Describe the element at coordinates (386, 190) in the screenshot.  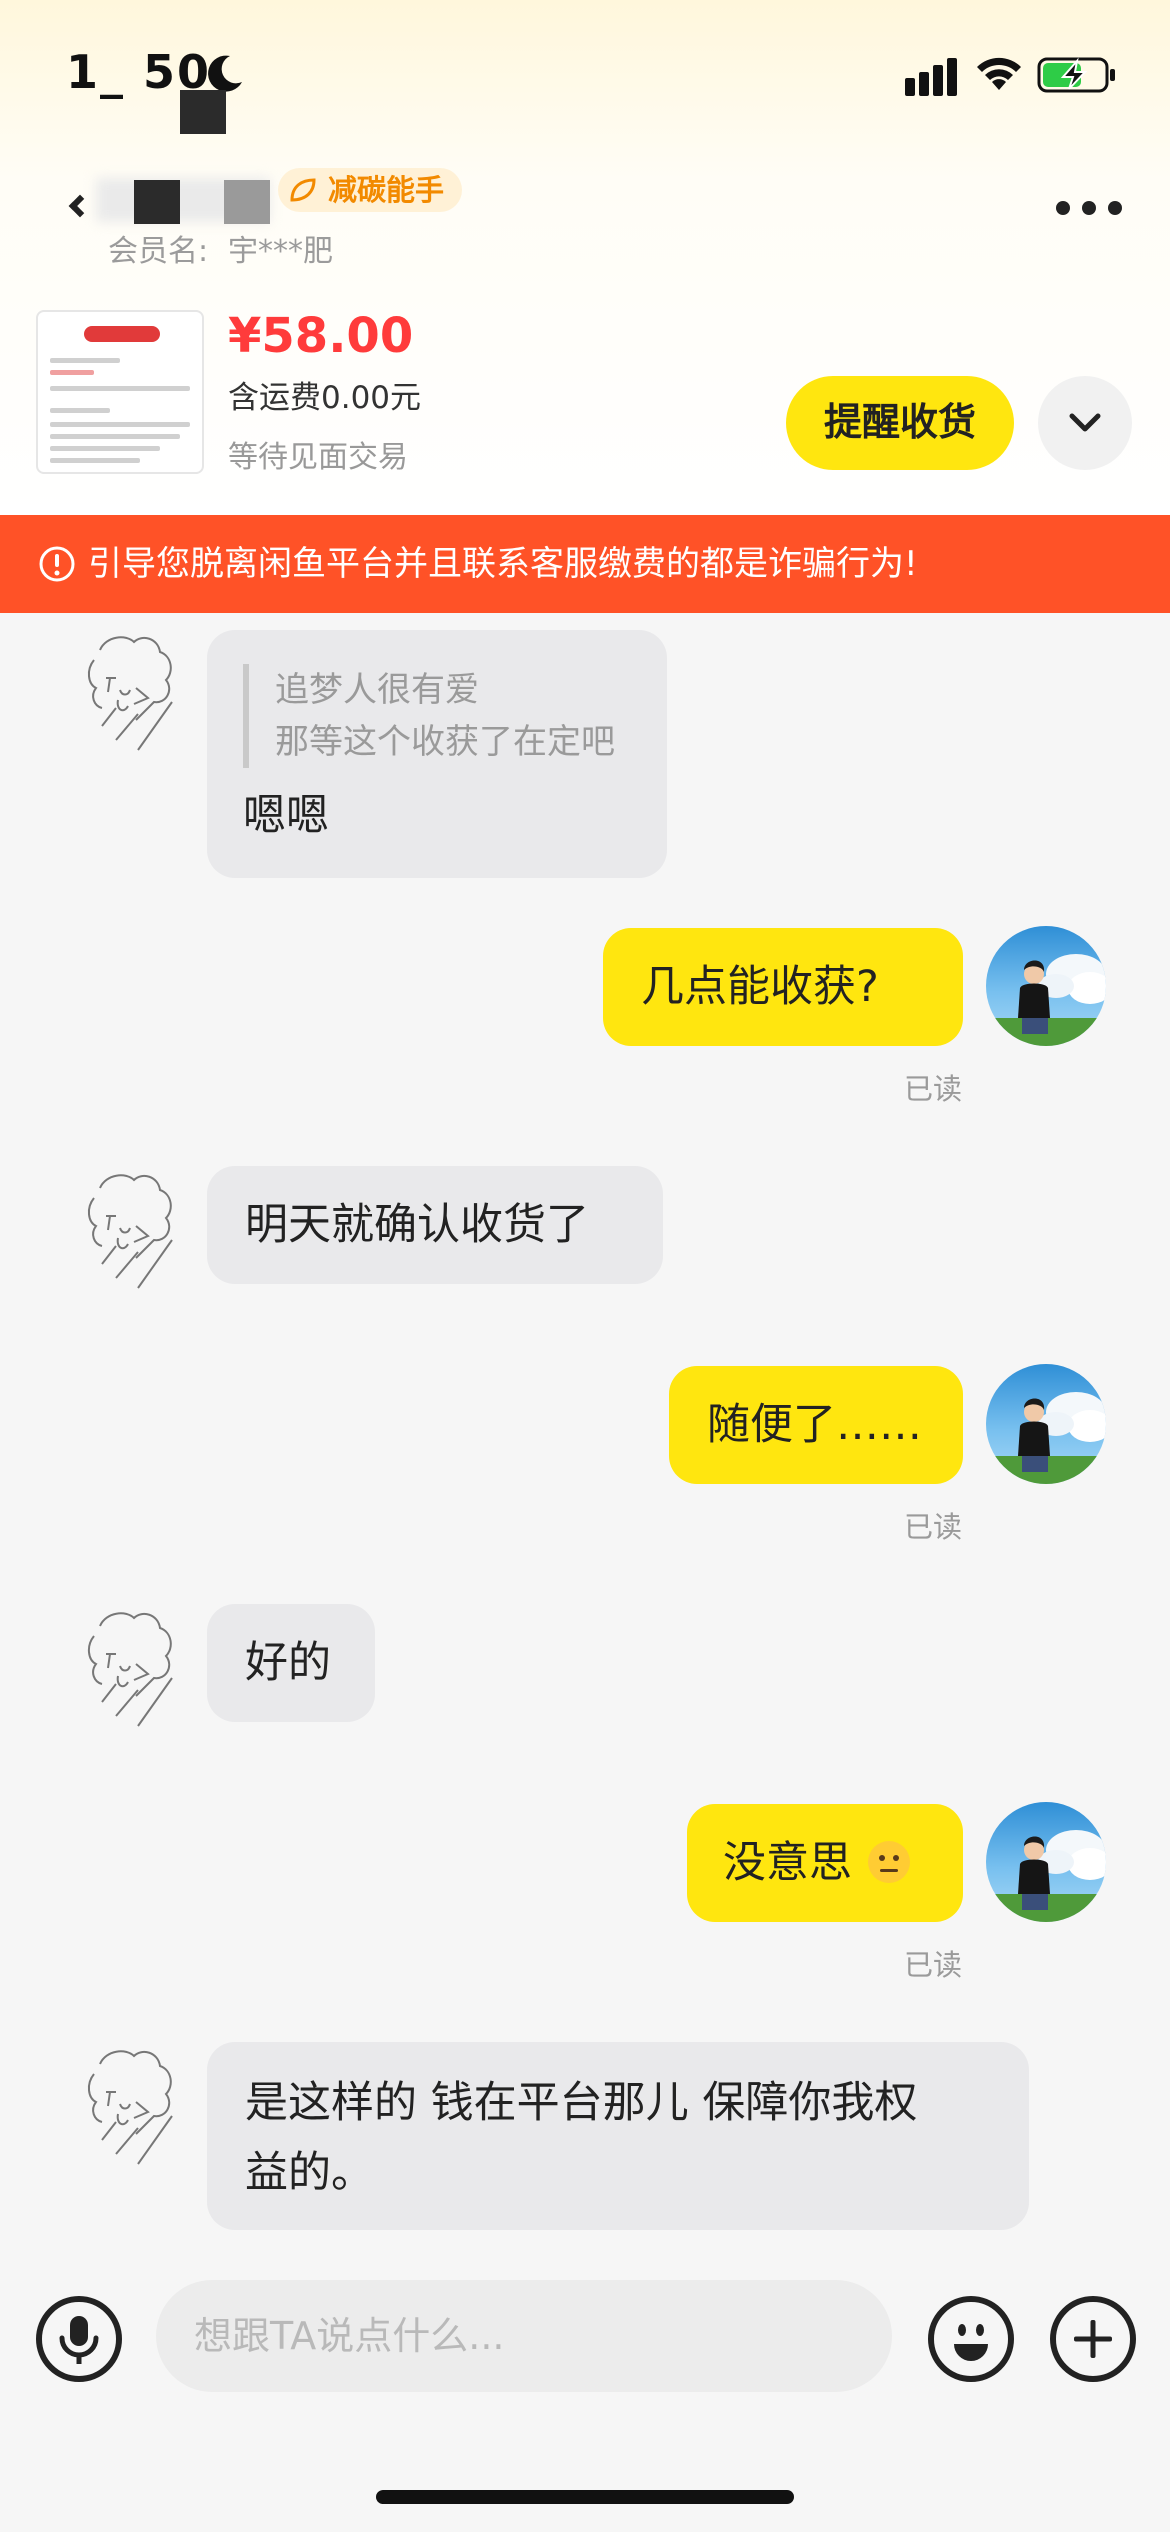
I see `badge-label: 减碳能手` at that location.